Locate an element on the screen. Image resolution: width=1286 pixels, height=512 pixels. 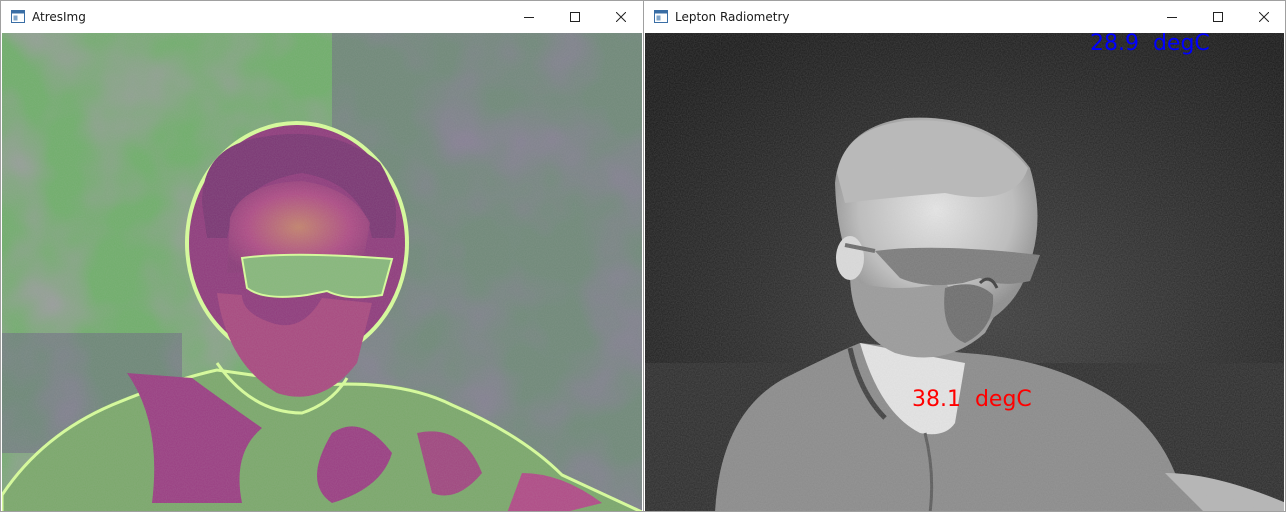
max-temperature-readout: 28.9 degC is located at coordinates (1150, 44).